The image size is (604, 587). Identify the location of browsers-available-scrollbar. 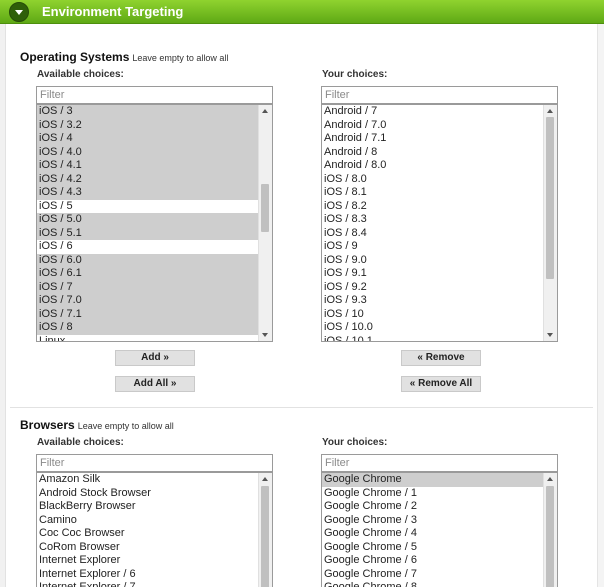
(265, 530).